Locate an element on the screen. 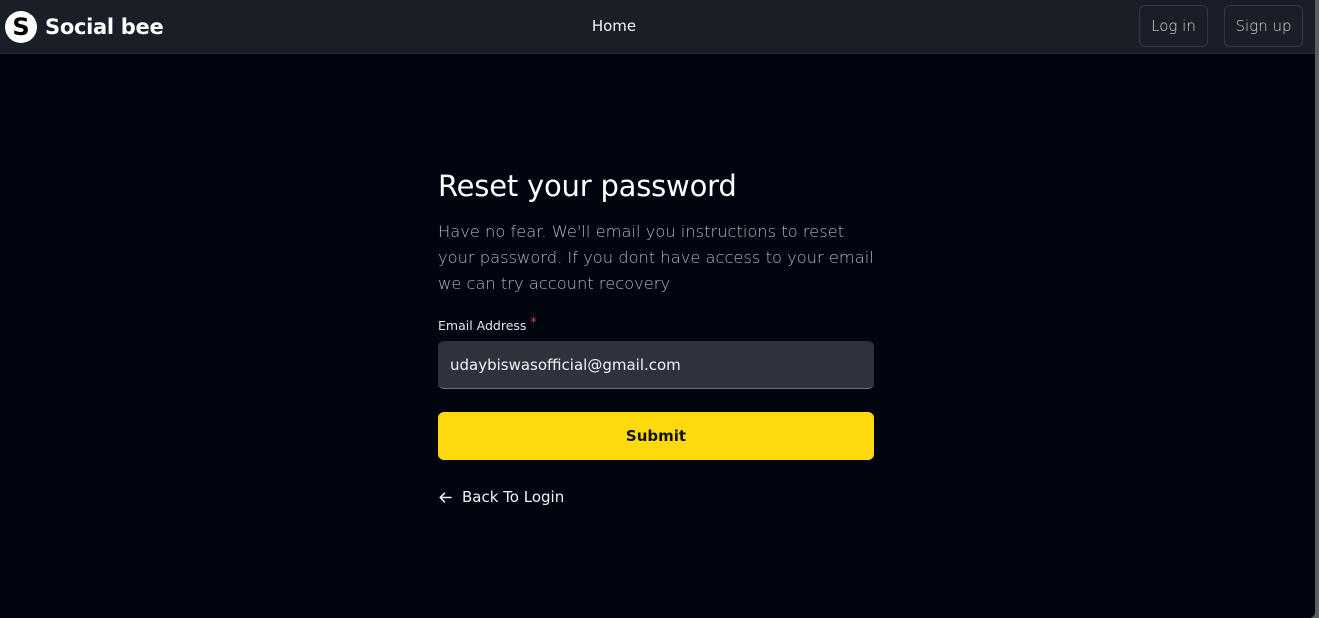 The image size is (1319, 618). back-to-login-label: Back To Login is located at coordinates (513, 497).